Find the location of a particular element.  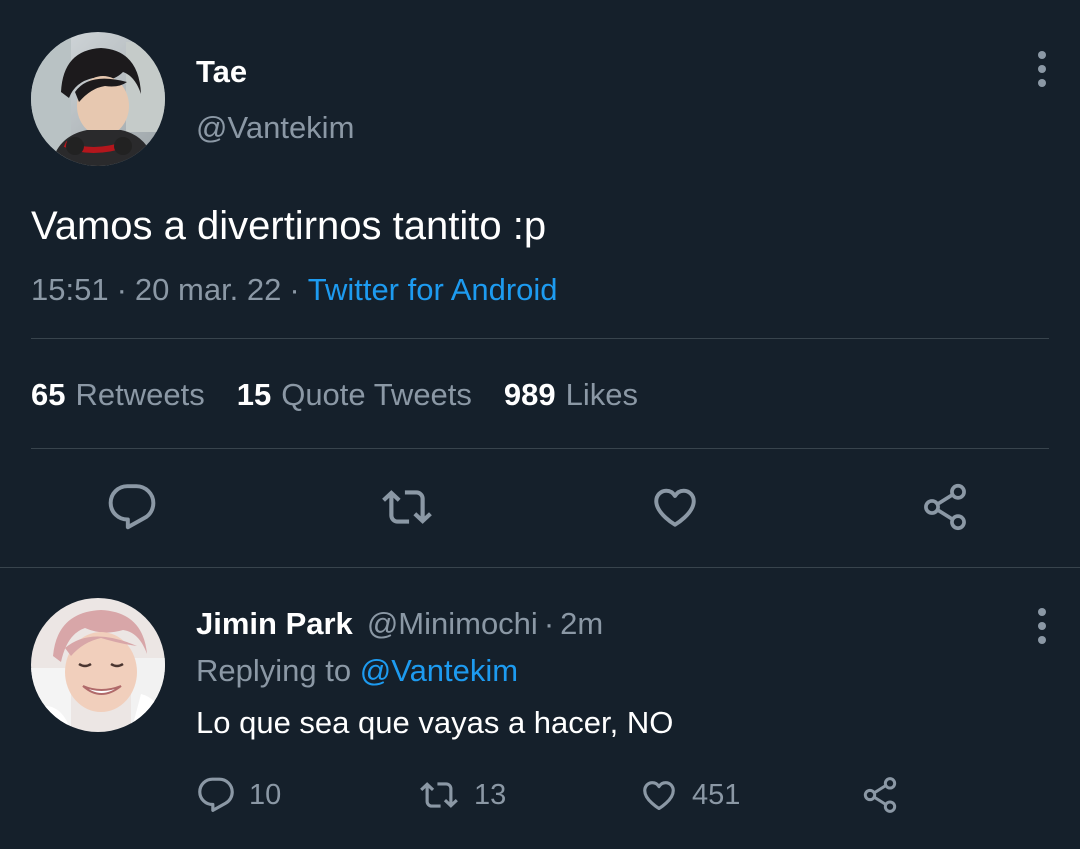

reply-time: 2m is located at coordinates (581, 623).